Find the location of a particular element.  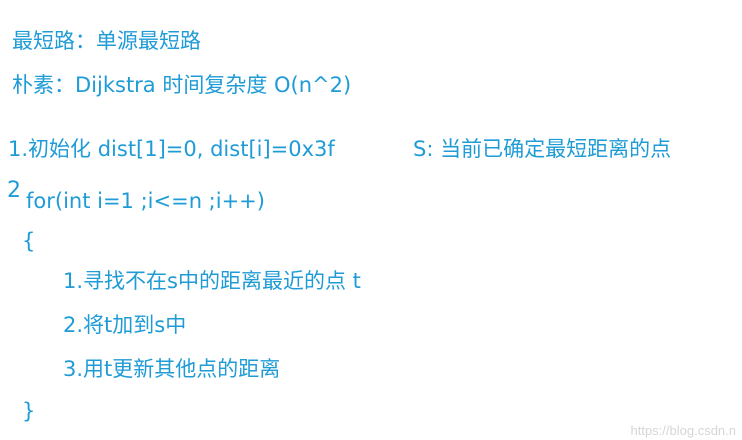

watermark: https://blog.csdn.n is located at coordinates (683, 430).